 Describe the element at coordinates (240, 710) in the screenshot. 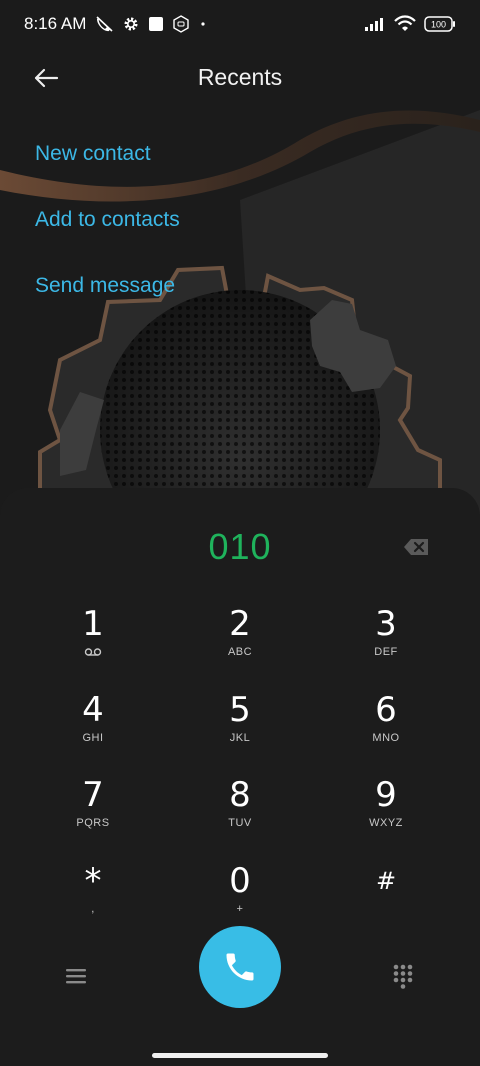

I see `key-digit: 5` at that location.